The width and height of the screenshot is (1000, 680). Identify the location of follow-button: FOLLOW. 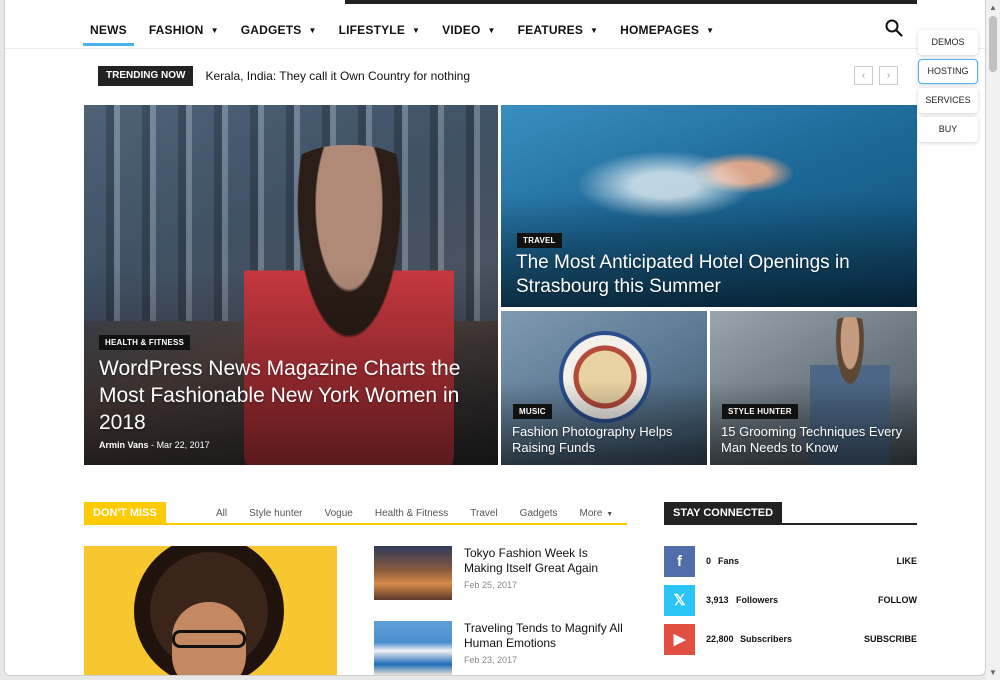
(897, 600).